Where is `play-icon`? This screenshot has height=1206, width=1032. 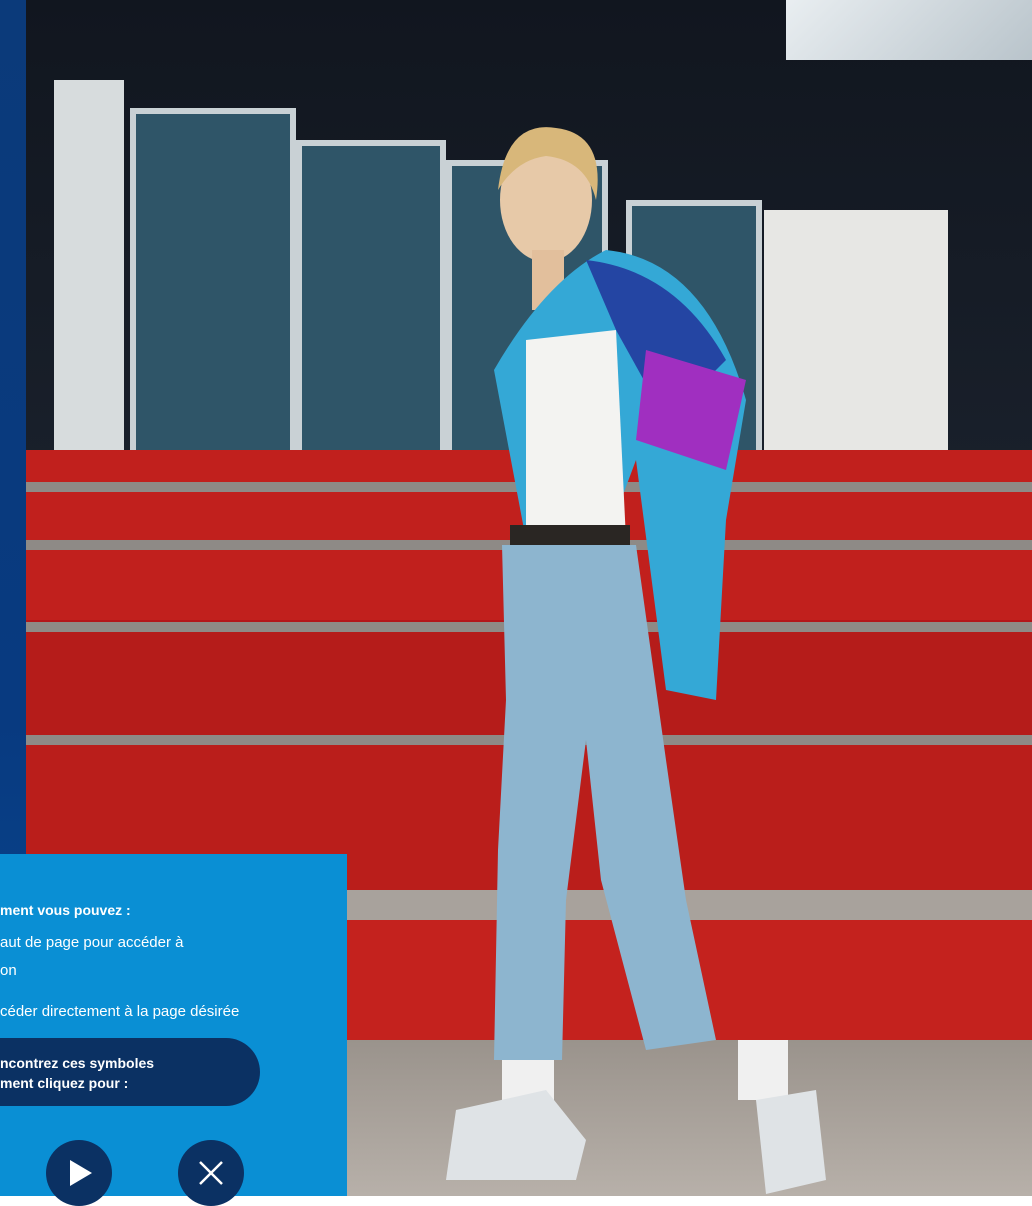
play-icon is located at coordinates (81, 1173).